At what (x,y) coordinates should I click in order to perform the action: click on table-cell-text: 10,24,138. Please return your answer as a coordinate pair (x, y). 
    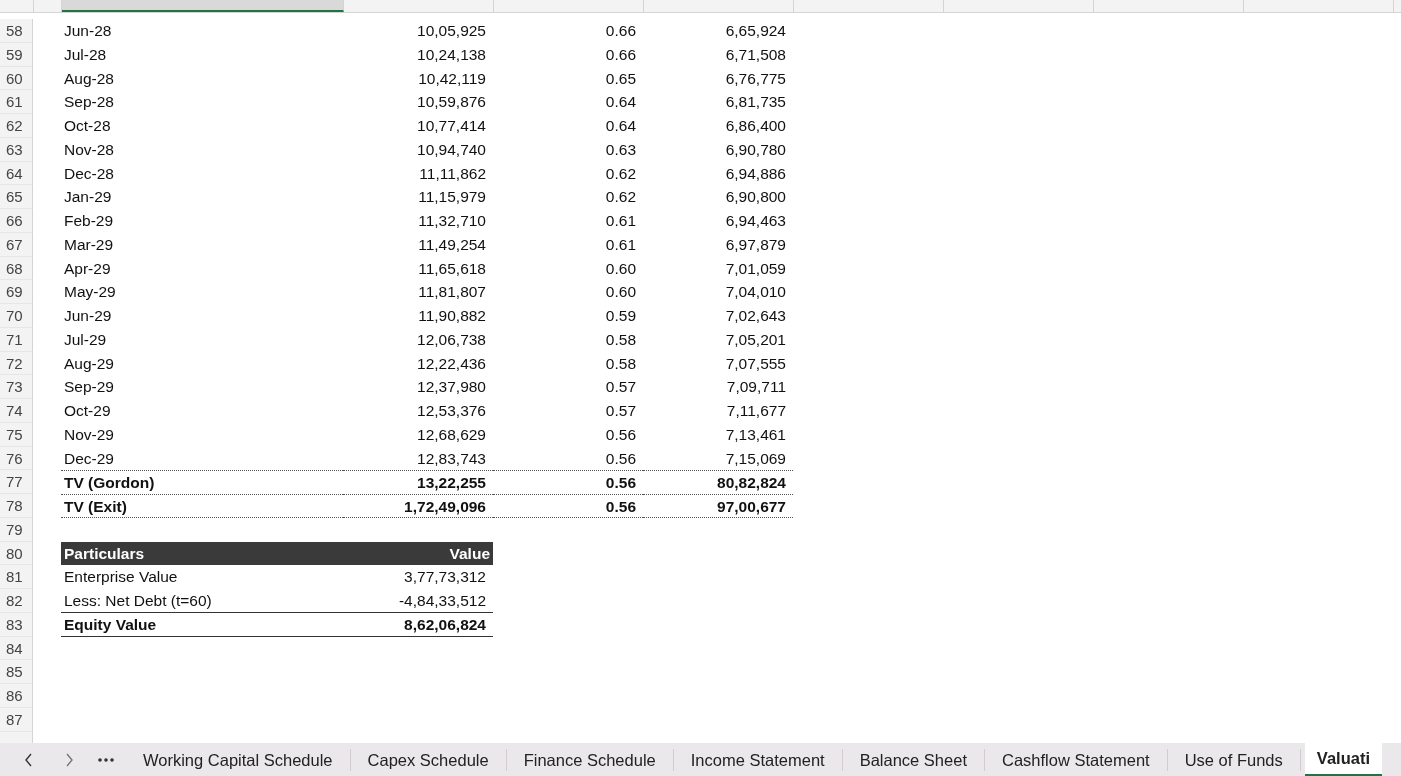
    Looking at the image, I should click on (451, 54).